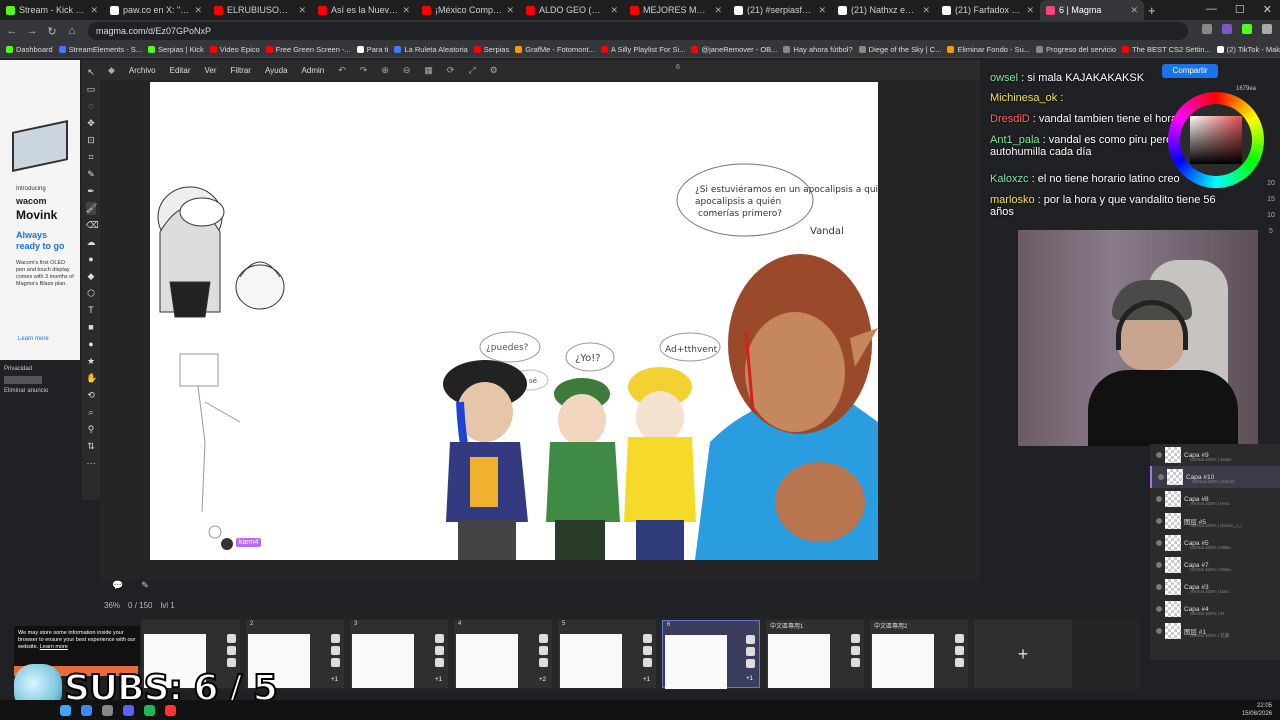 The height and width of the screenshot is (720, 1280). I want to click on eyedropper-icon: ⚲, so click(91, 429).